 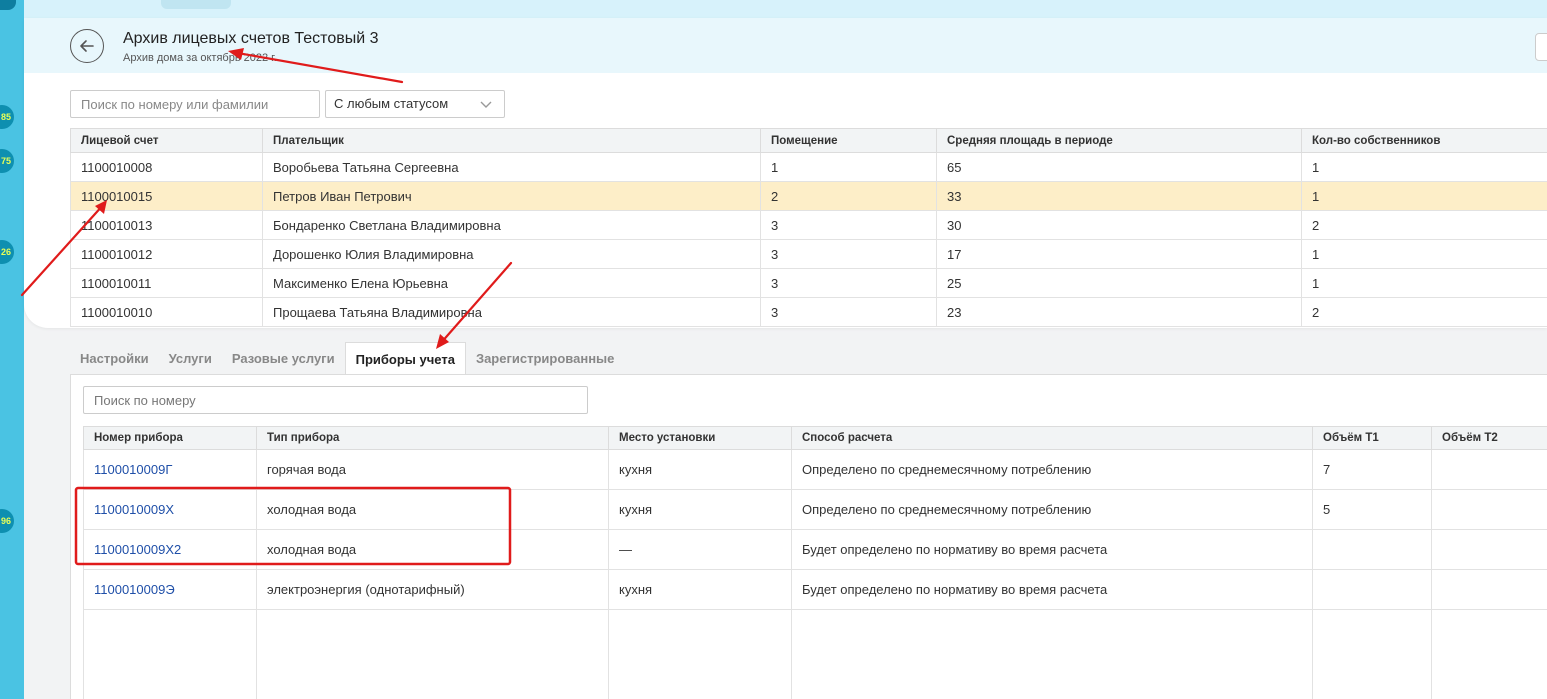 What do you see at coordinates (700, 438) in the screenshot?
I see `column-header: Место установки` at bounding box center [700, 438].